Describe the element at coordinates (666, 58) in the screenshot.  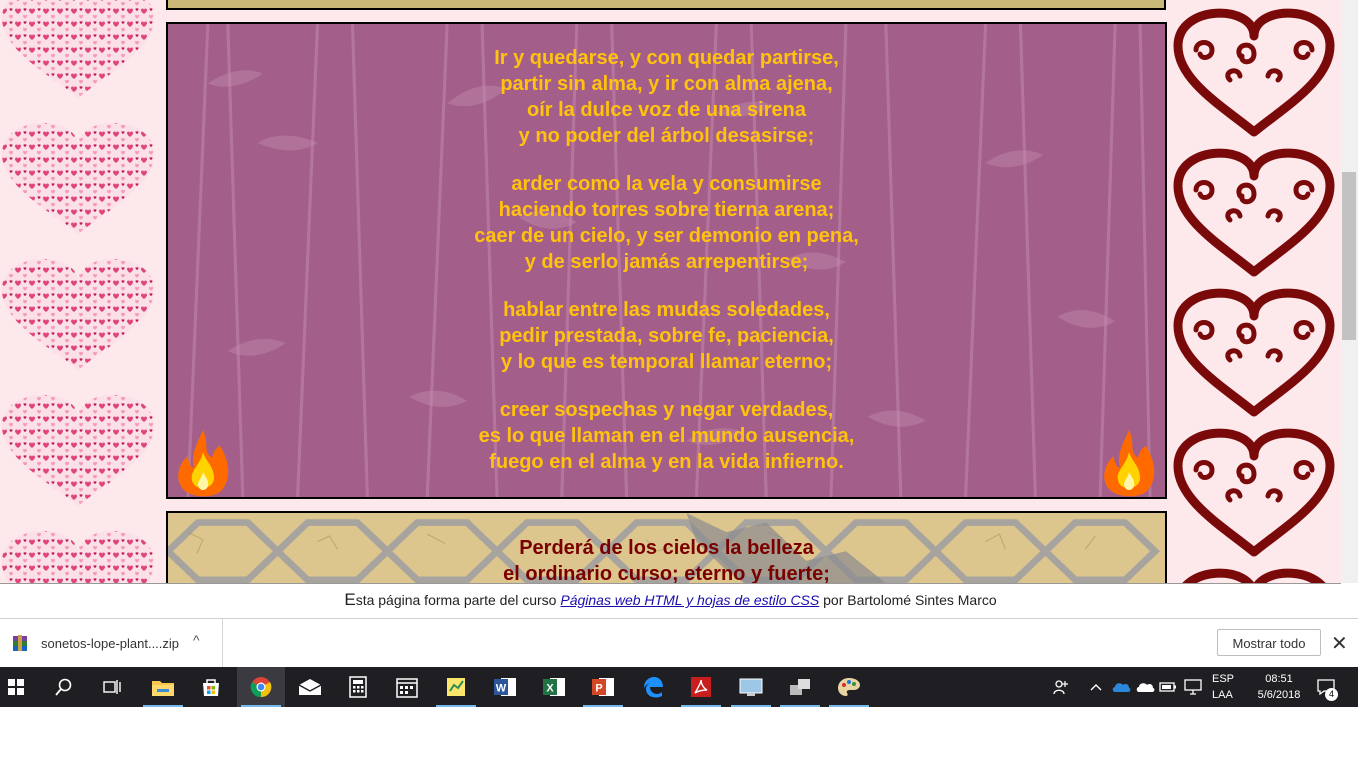
I see `poem-line: Ir y quedarse, y con quedar partirse,` at that location.